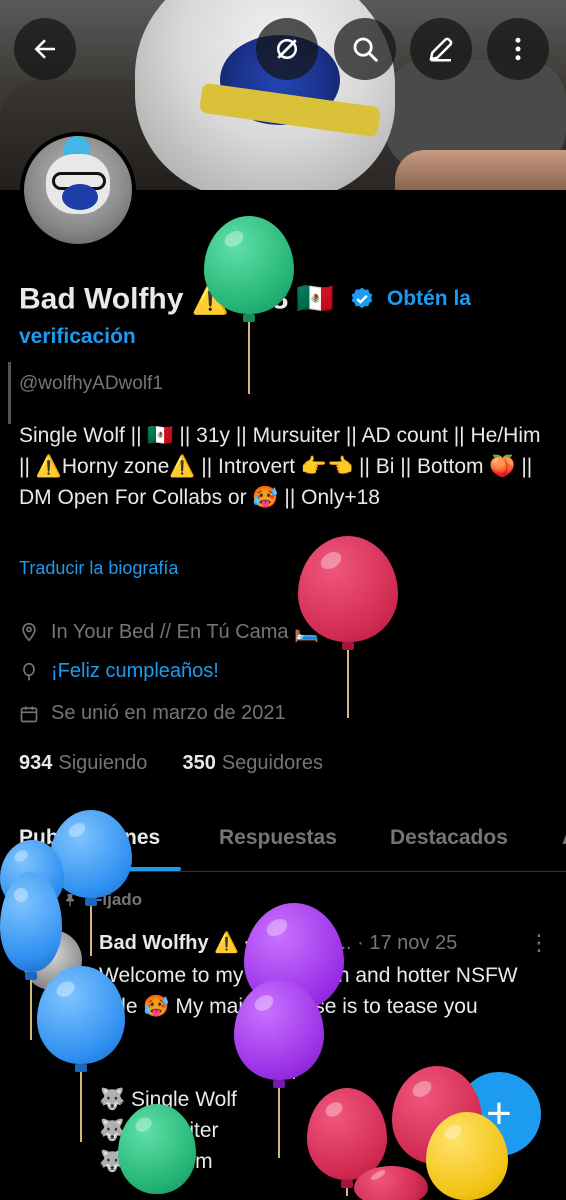  I want to click on profile-avatar, so click(78, 190).